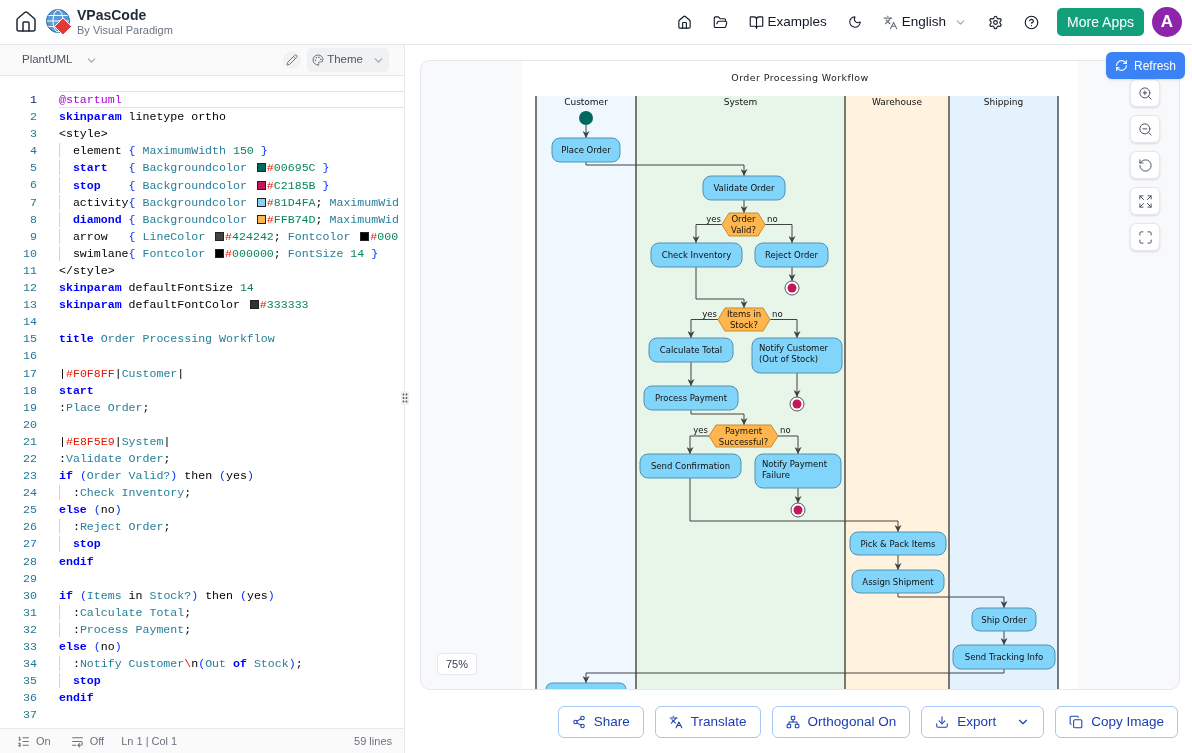 The width and height of the screenshot is (1192, 753). I want to click on start-node-icon, so click(586, 118).